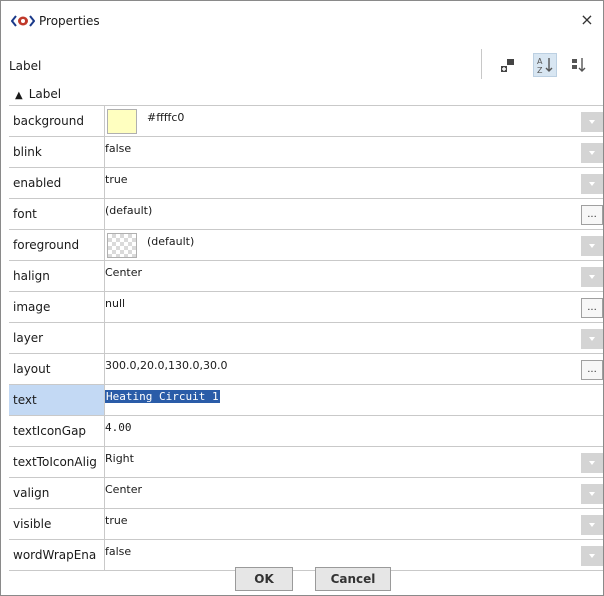 The height and width of the screenshot is (596, 604). I want to click on ok-button: OK, so click(264, 579).